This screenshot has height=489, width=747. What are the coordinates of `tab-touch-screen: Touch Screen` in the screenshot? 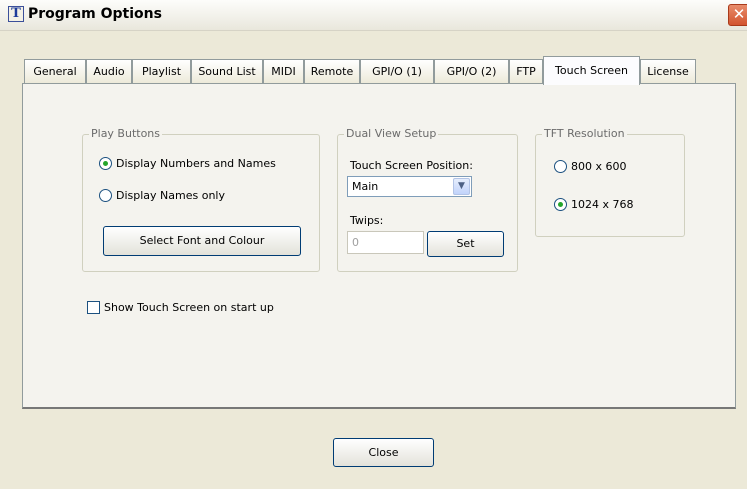 It's located at (591, 70).